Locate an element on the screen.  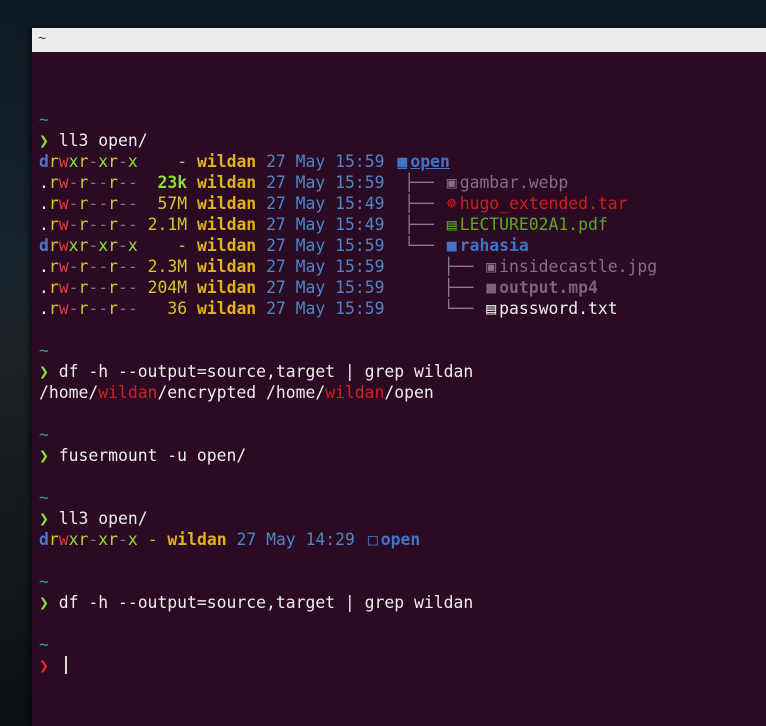
file-name: insidecastle.jpg is located at coordinates (578, 266).